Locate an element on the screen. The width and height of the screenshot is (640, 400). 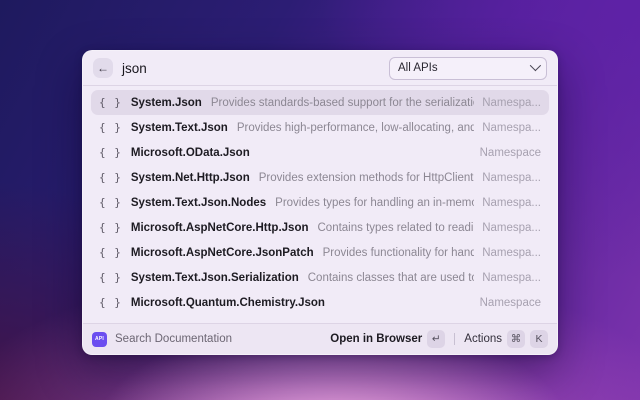
result-title: System.Json is located at coordinates (166, 102).